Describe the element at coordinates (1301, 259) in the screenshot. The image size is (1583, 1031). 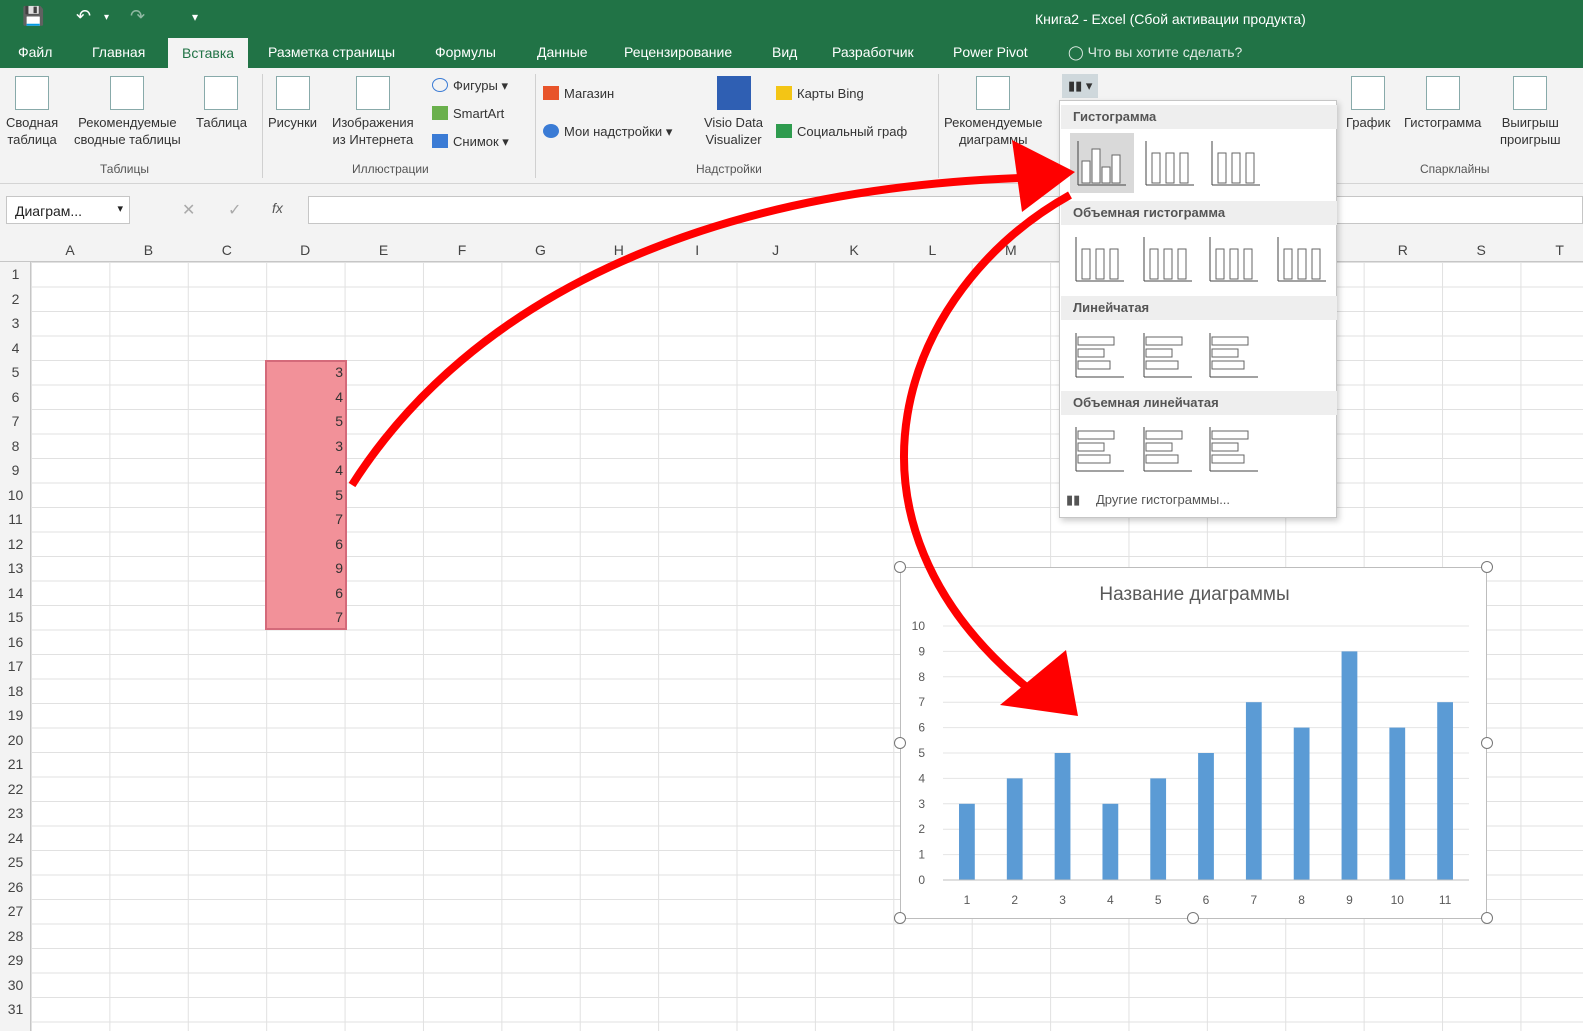
I see `3d-column-icon-4` at that location.